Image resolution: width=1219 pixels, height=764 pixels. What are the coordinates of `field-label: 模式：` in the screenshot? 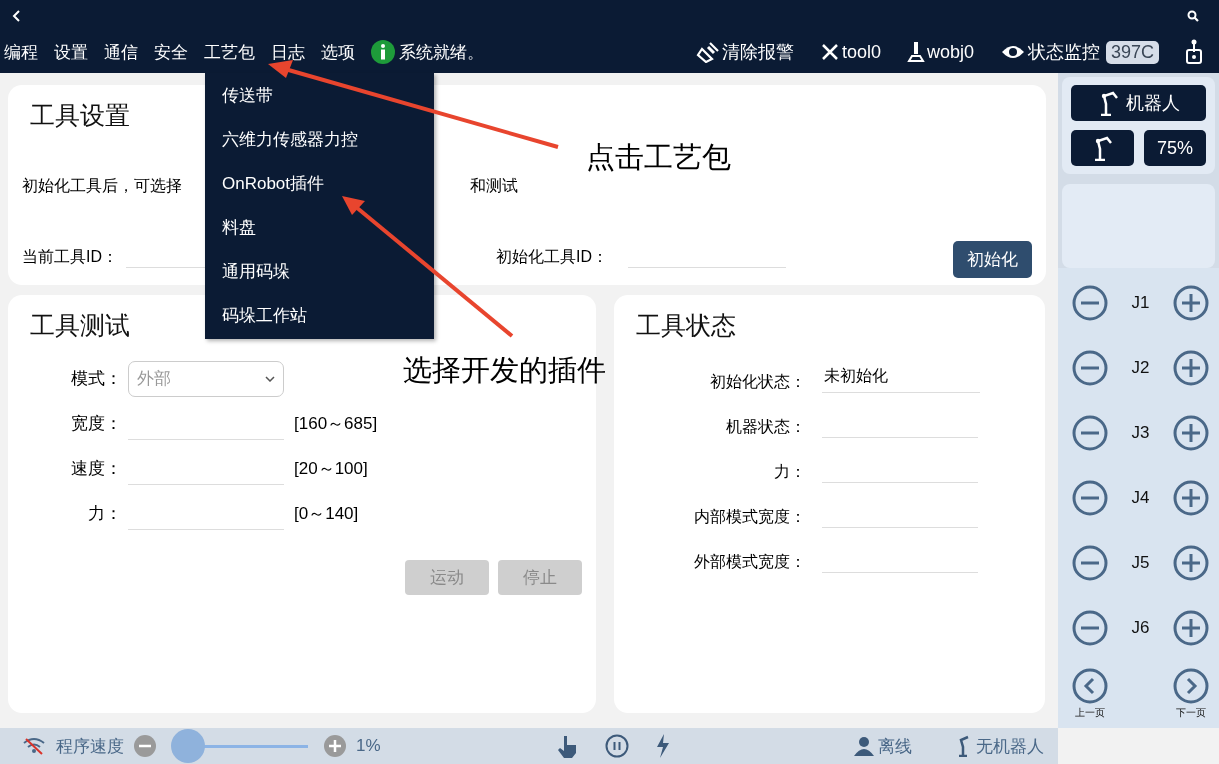 It's located at (96, 379).